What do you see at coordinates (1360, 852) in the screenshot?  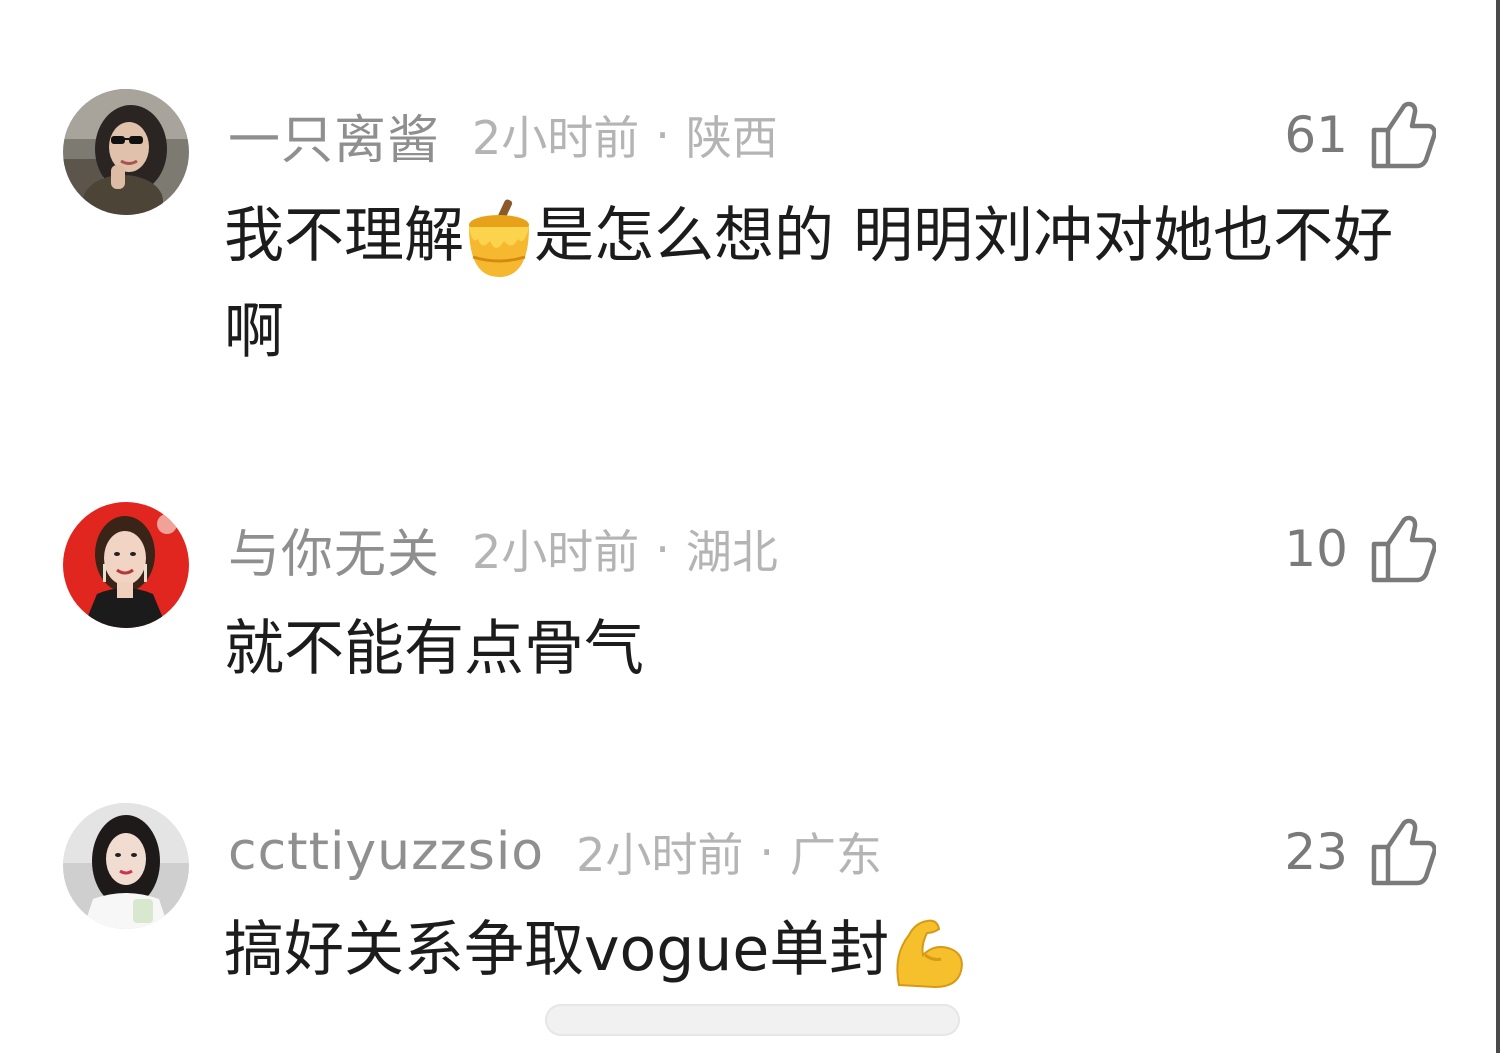 I see `like-button: 23` at bounding box center [1360, 852].